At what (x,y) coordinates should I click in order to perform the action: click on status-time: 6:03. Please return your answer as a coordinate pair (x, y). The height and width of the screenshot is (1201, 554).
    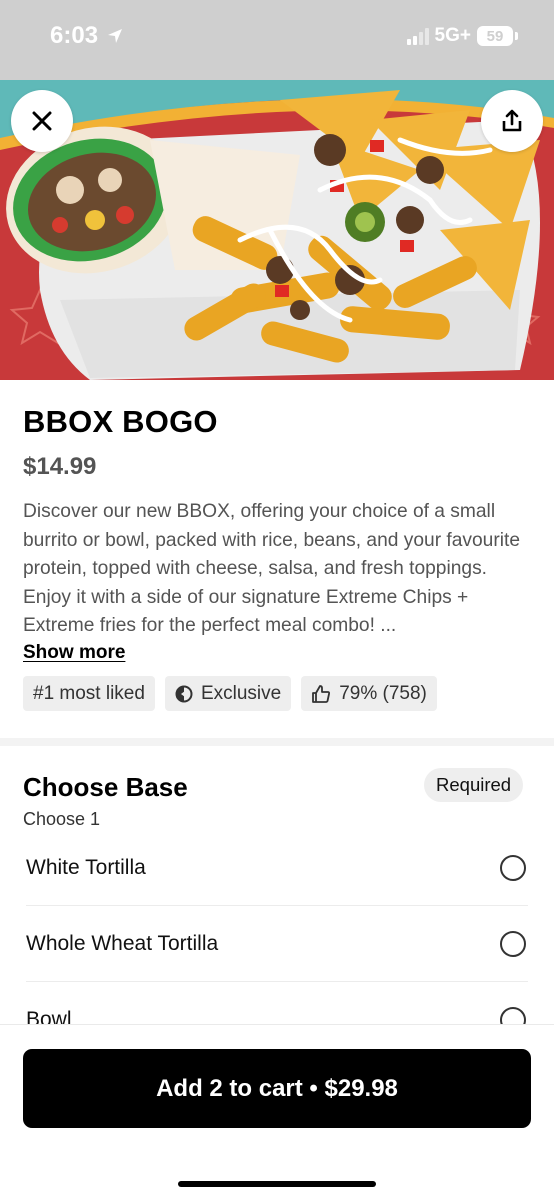
    Looking at the image, I should click on (87, 36).